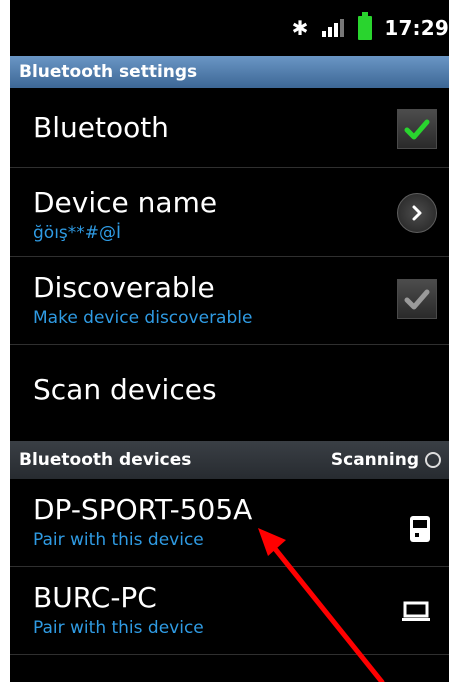 This screenshot has width=449, height=682. Describe the element at coordinates (229, 611) in the screenshot. I see `device-row: BURC-PC Pair with this device` at that location.